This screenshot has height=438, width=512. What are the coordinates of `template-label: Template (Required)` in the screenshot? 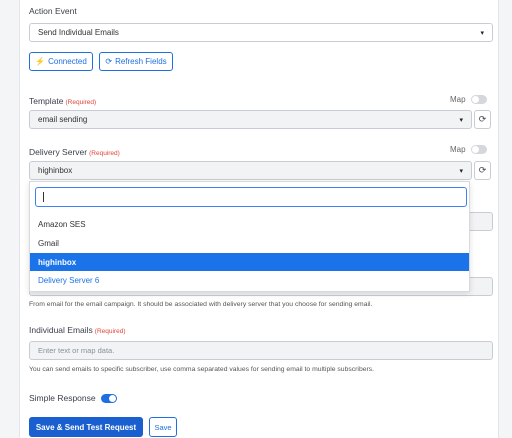 It's located at (62, 101).